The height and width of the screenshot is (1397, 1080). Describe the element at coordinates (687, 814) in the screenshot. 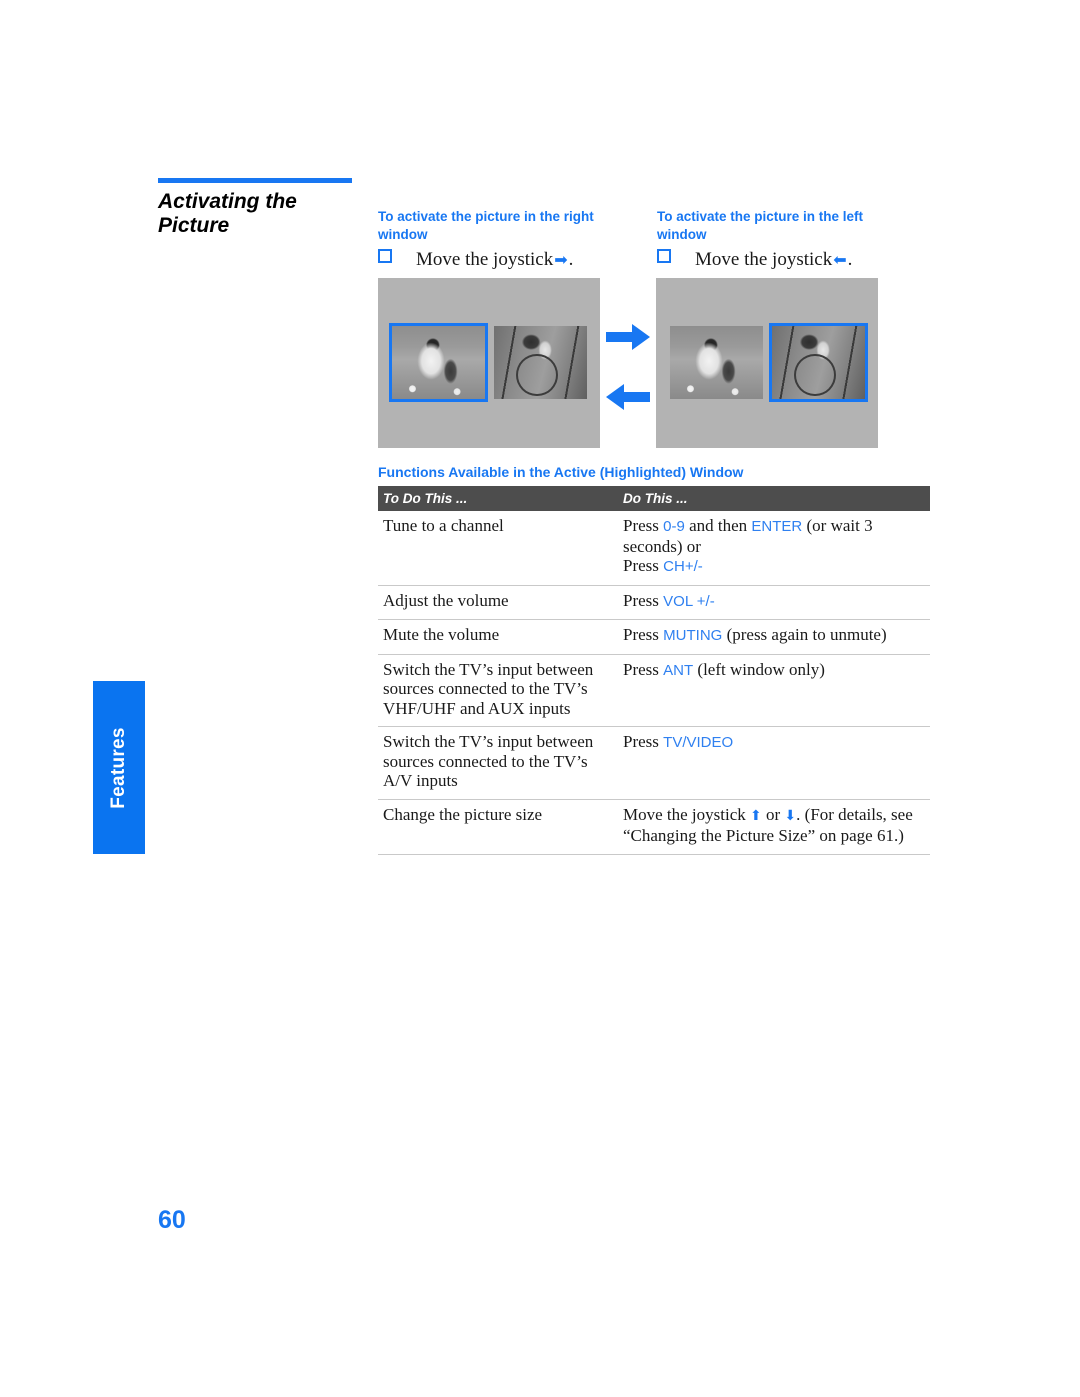

I see `table-cell-text: Move the joystick` at that location.